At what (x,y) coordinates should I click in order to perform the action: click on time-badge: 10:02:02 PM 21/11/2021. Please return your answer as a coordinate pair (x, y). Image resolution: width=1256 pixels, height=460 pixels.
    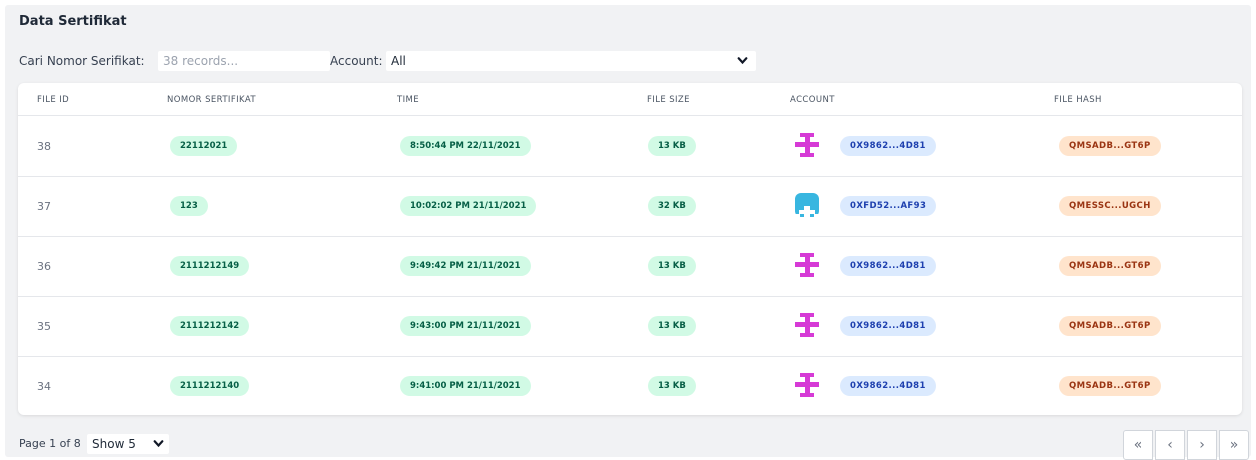
    Looking at the image, I should click on (468, 206).